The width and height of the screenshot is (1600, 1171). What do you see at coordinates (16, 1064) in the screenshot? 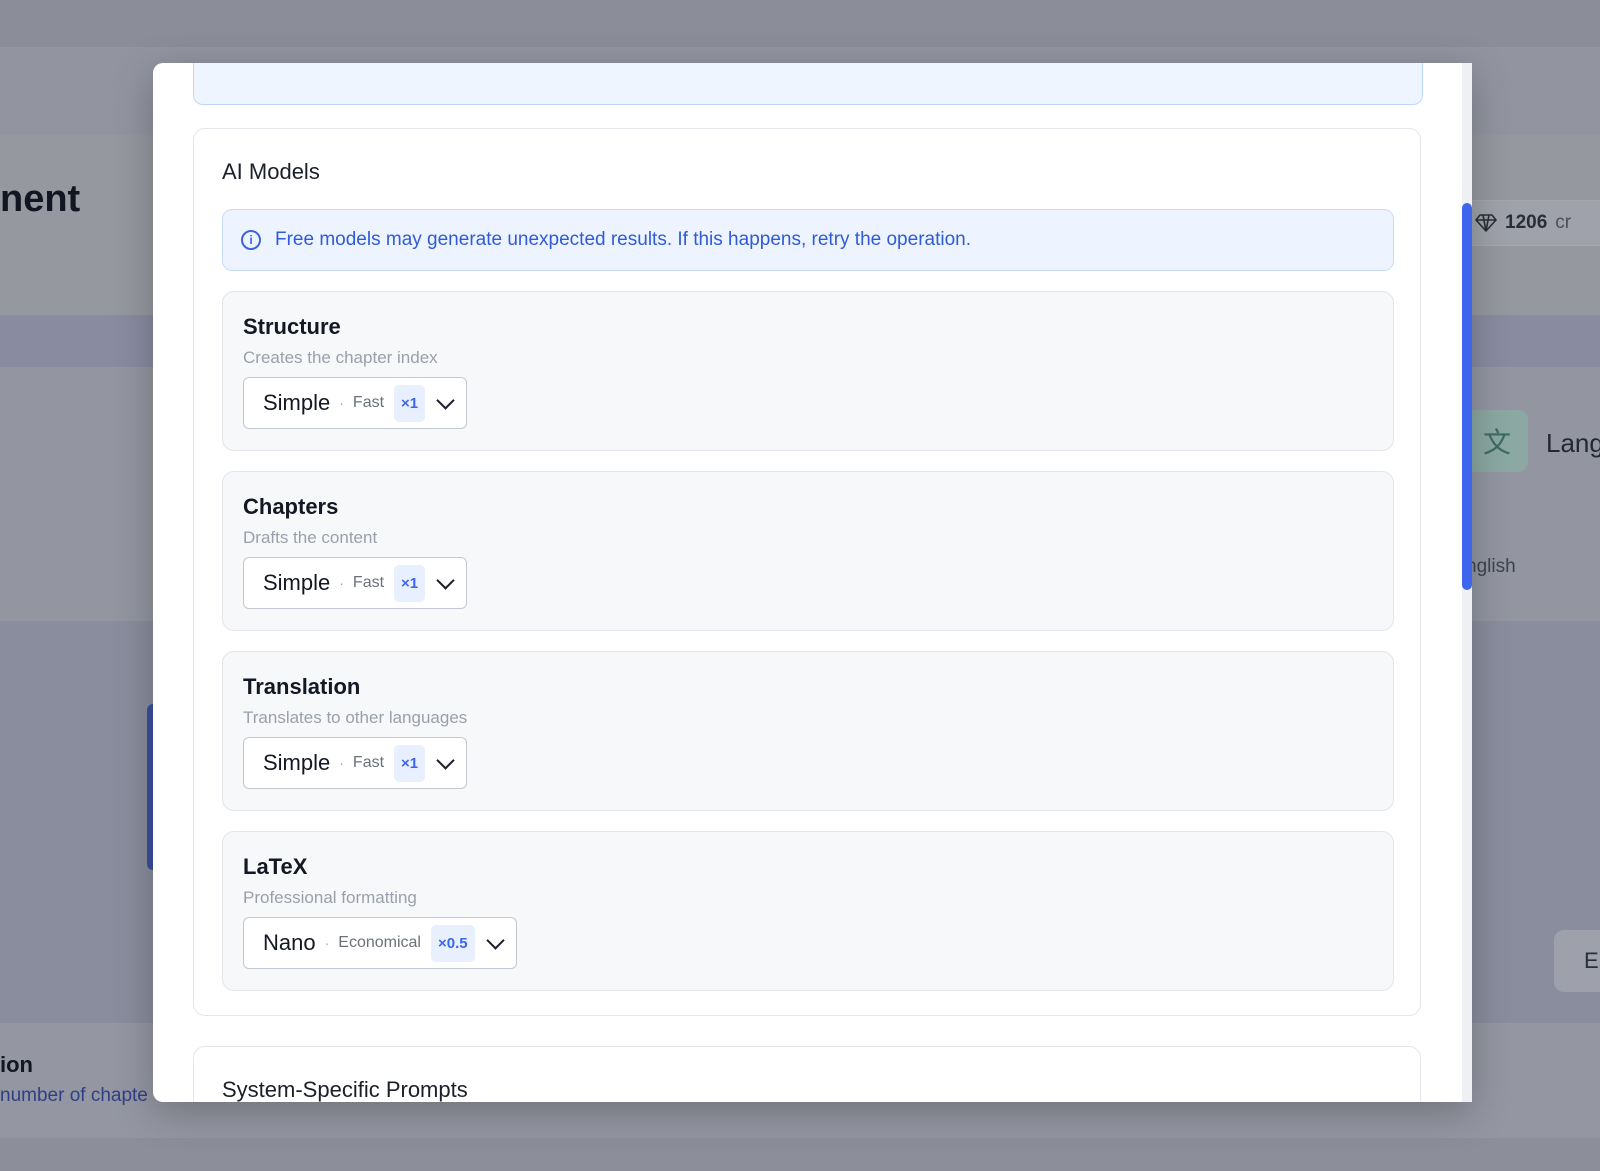
I see `section-heading: ion` at bounding box center [16, 1064].